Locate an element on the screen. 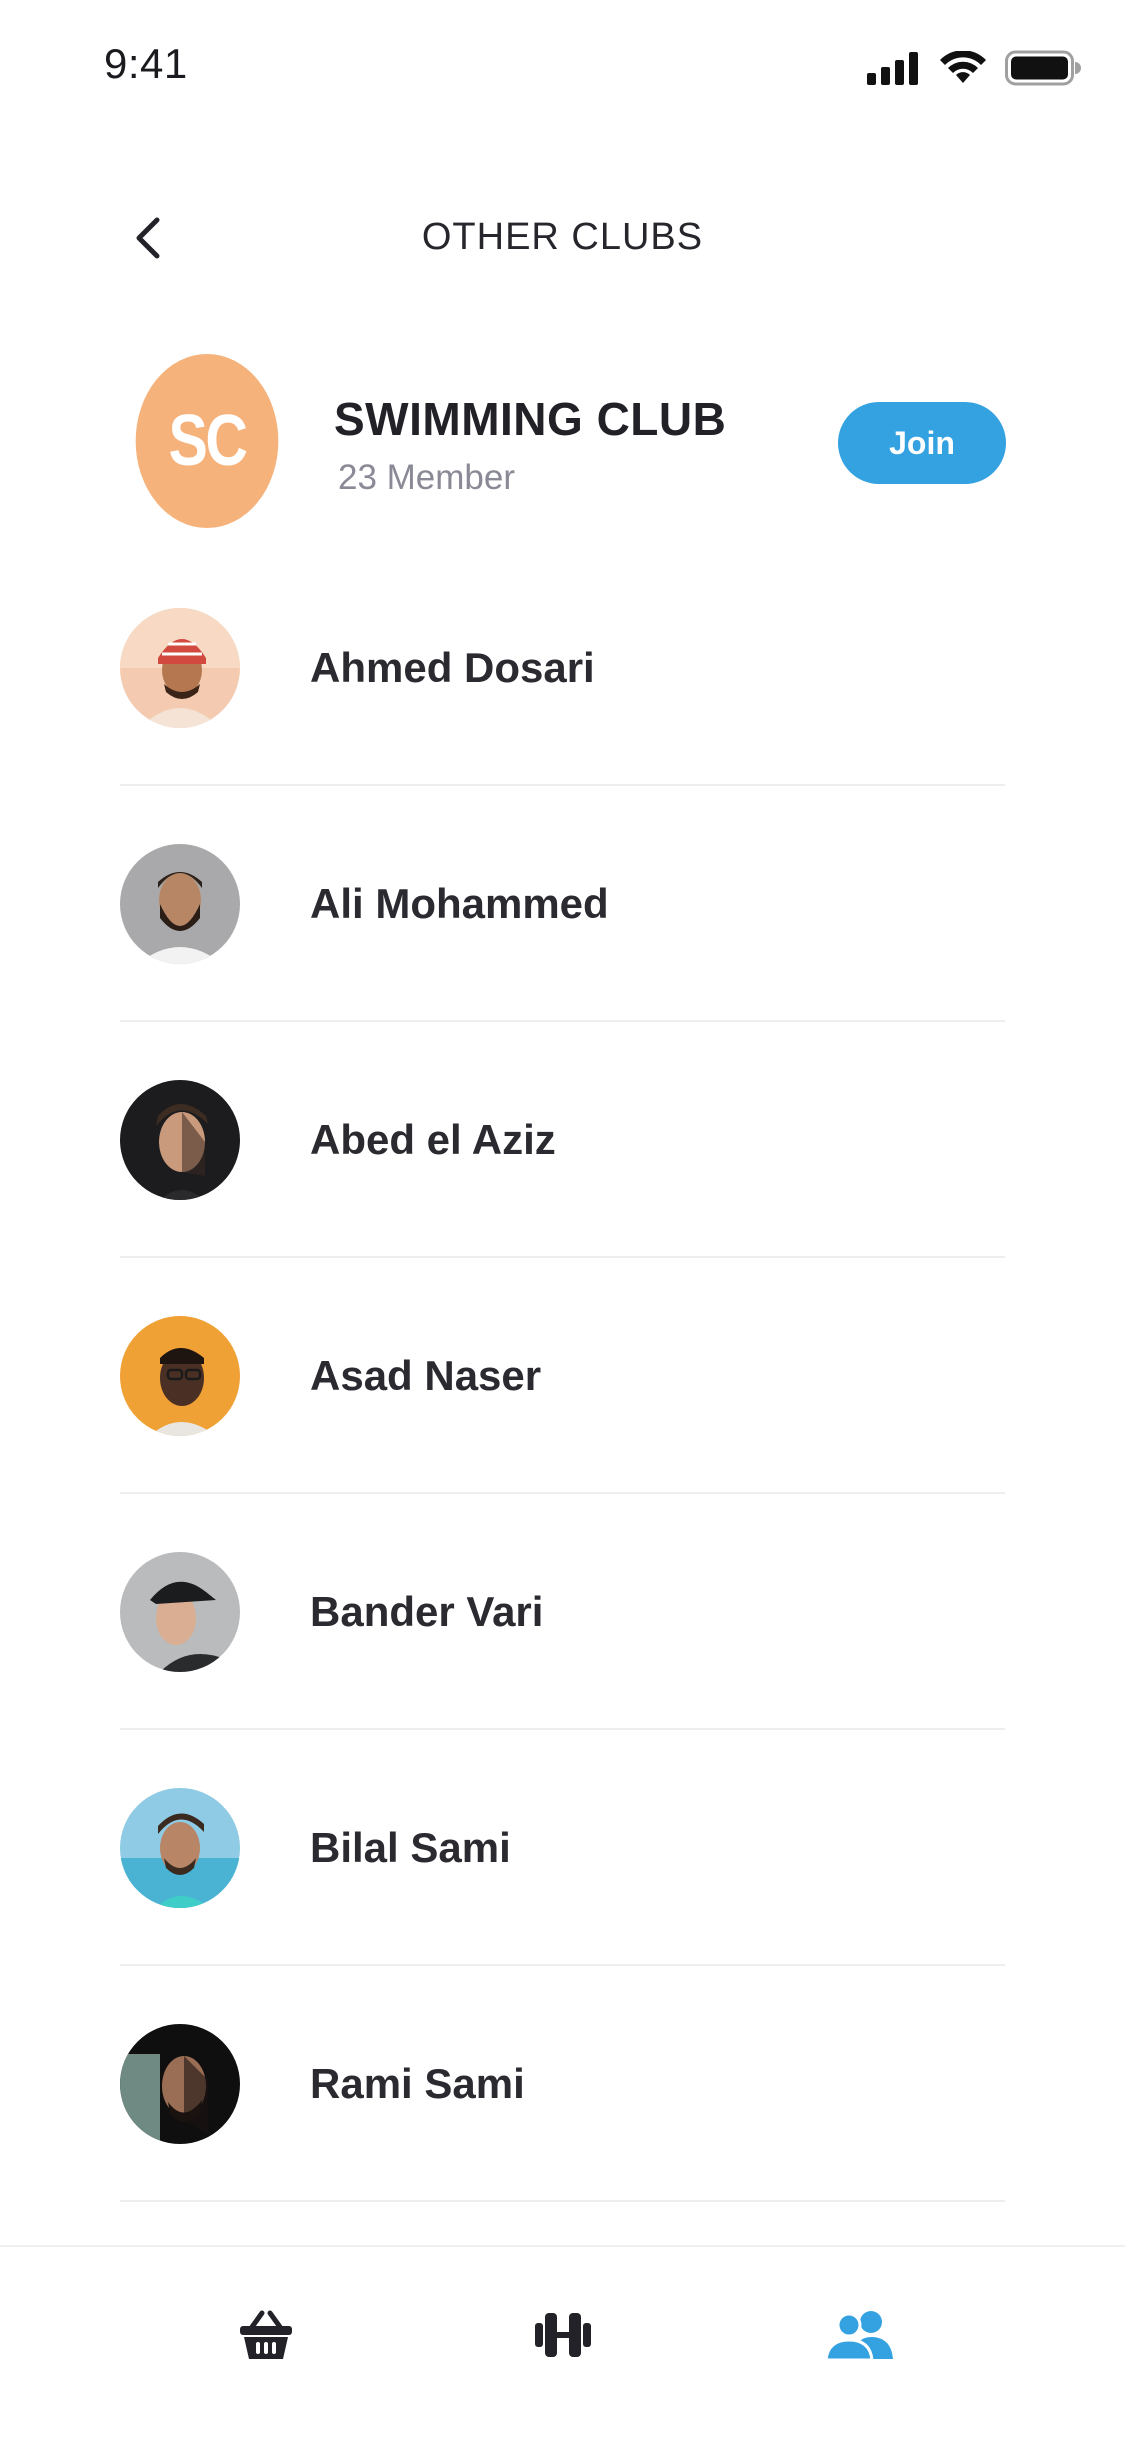 The height and width of the screenshot is (2438, 1125). tab-clubs is located at coordinates (860, 2337).